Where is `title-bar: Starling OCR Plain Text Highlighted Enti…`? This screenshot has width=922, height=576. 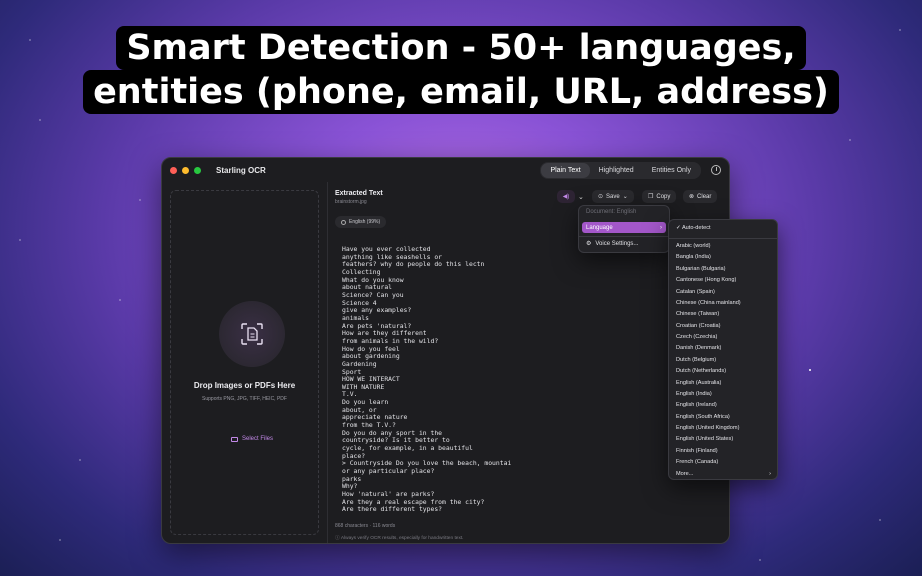
title-bar: Starling OCR Plain Text Highlighted Enti… is located at coordinates (445, 170).